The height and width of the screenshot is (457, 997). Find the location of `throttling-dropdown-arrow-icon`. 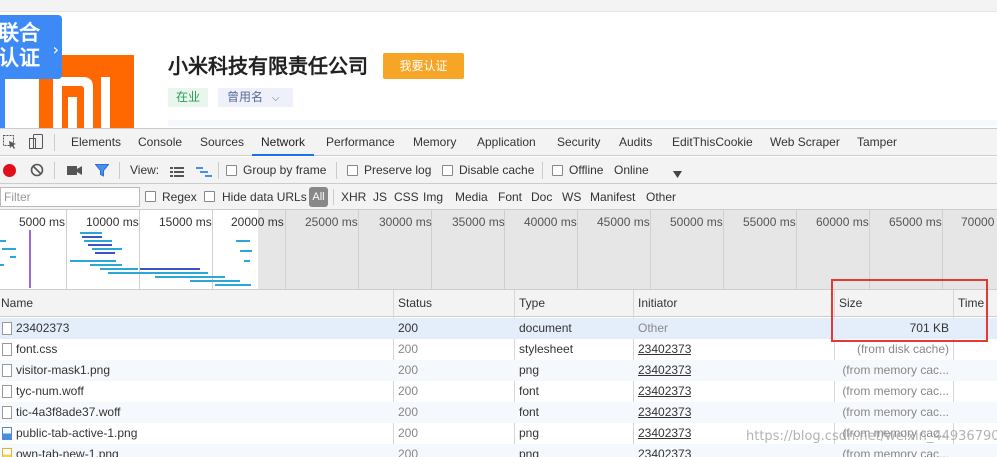

throttling-dropdown-arrow-icon is located at coordinates (677, 174).